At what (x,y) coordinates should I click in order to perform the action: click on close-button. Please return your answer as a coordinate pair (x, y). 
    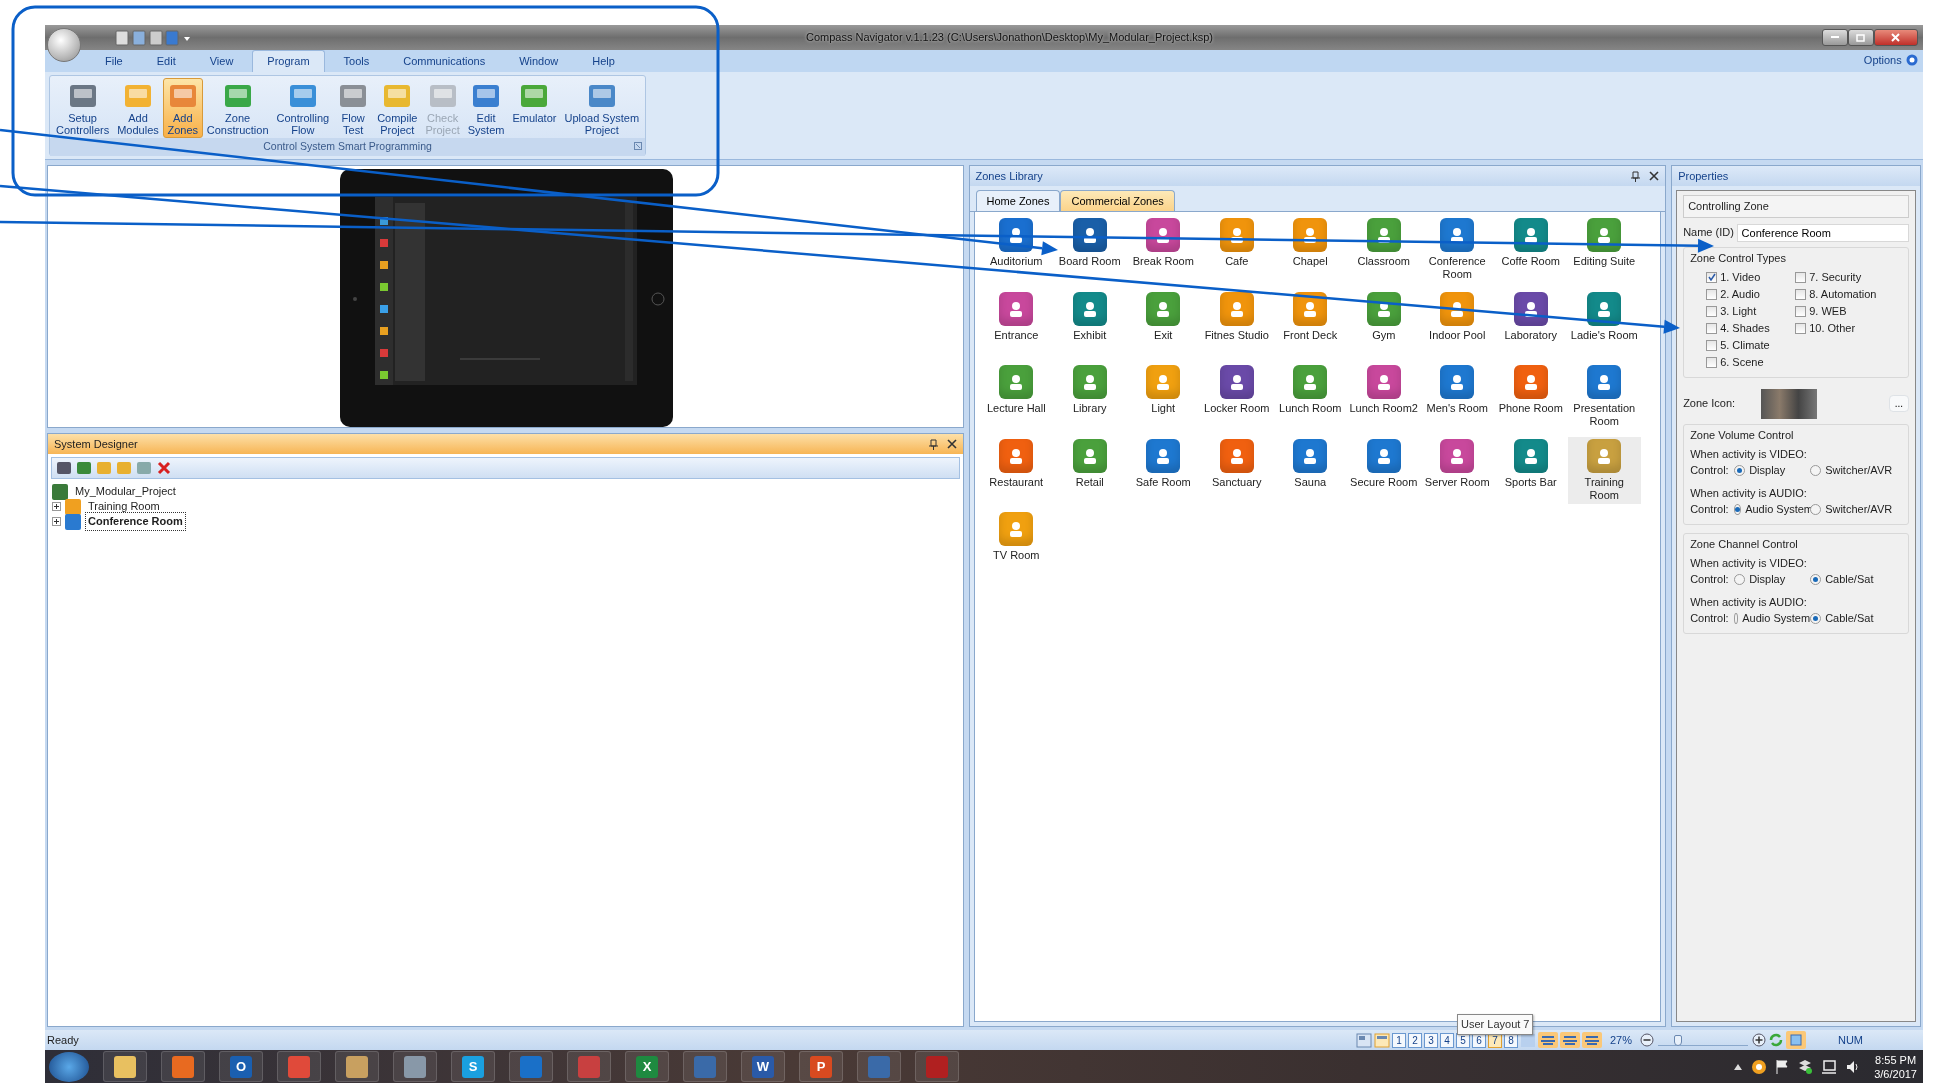
    Looking at the image, I should click on (1895, 37).